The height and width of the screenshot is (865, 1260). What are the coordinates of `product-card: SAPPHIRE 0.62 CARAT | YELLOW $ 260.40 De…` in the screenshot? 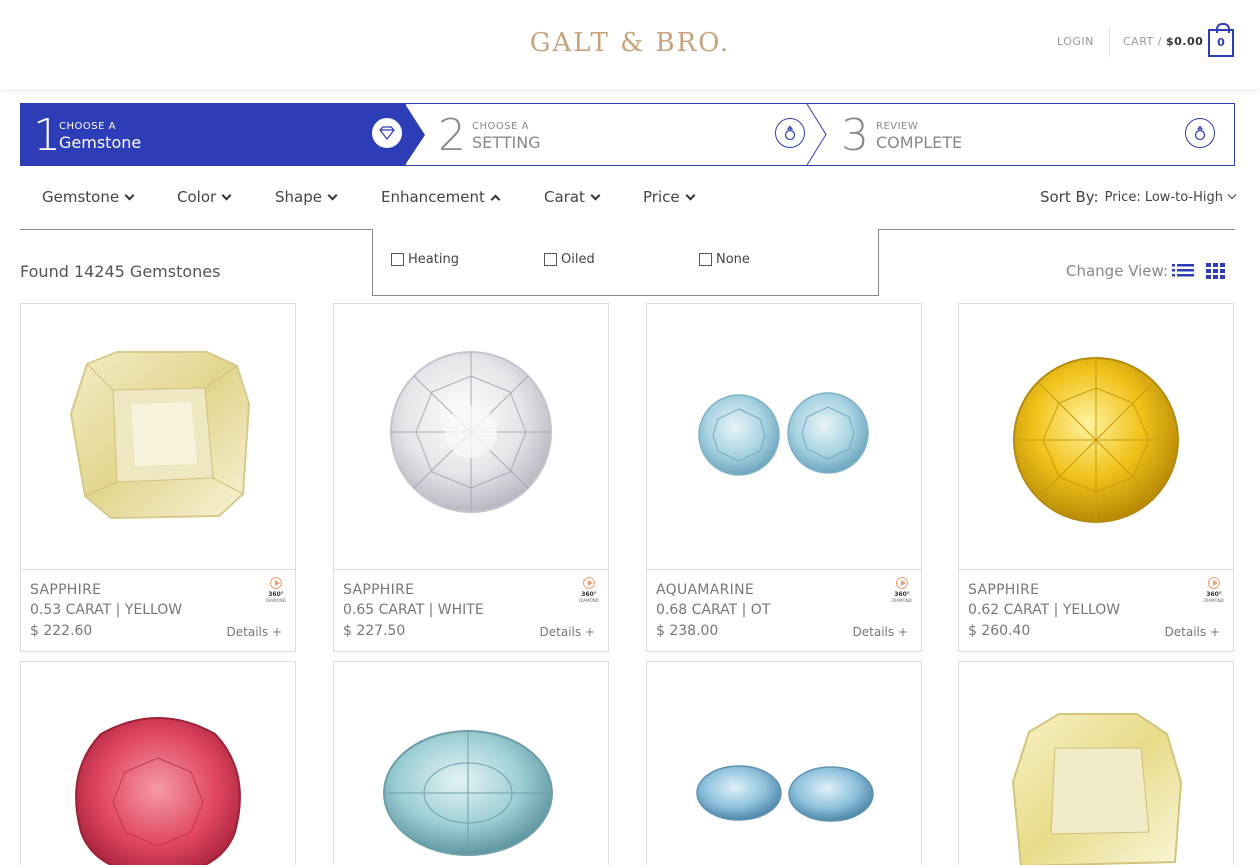 It's located at (1096, 477).